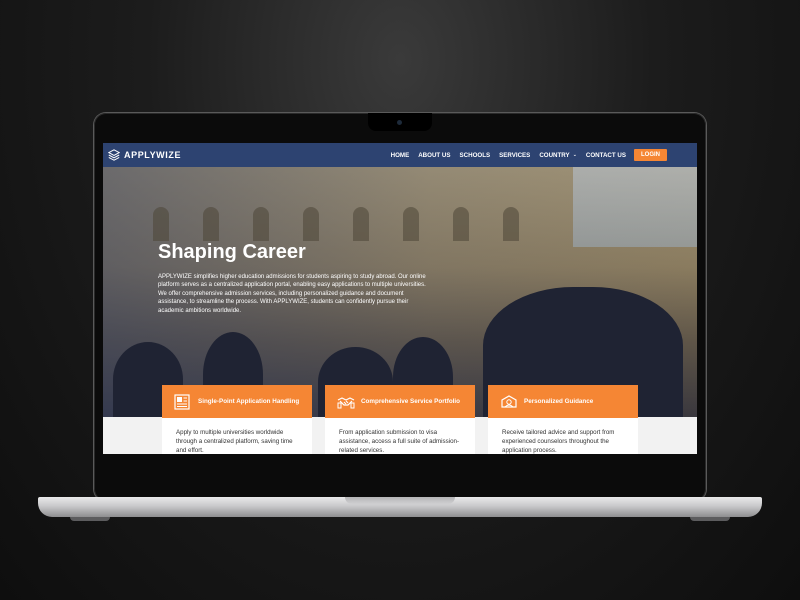 Image resolution: width=800 pixels, height=600 pixels. I want to click on handshake-icon, so click(346, 402).